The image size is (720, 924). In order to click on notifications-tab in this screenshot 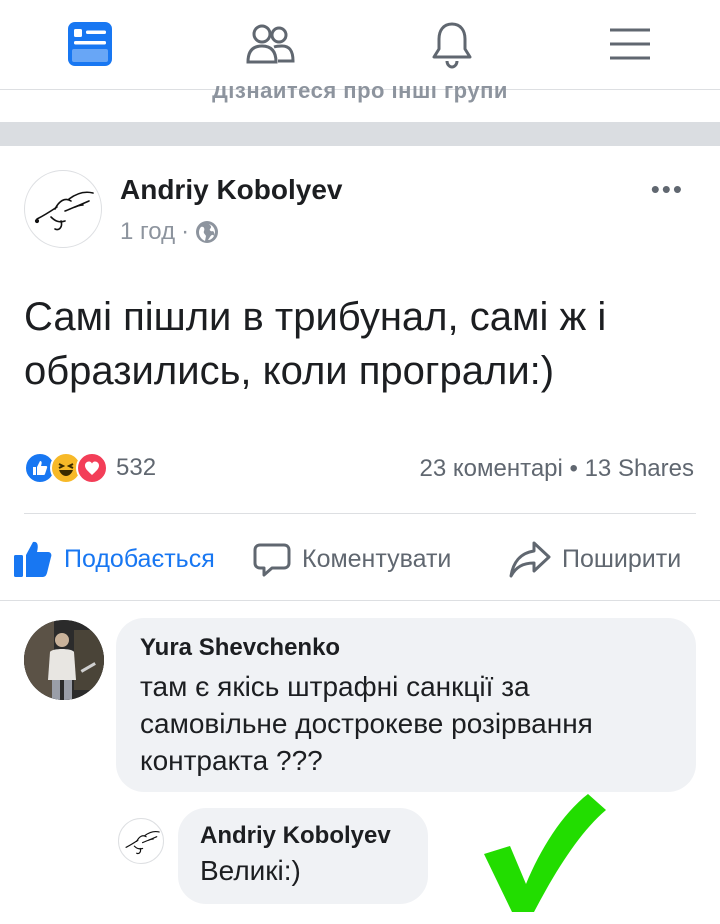, I will do `click(452, 44)`.